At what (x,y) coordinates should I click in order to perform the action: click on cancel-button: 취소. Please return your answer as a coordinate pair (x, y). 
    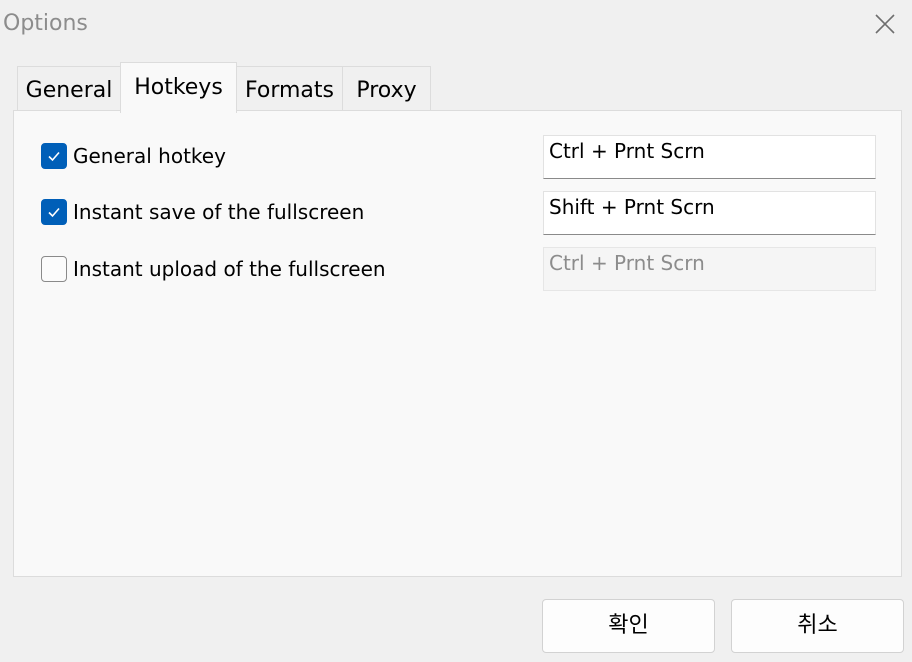
    Looking at the image, I should click on (817, 626).